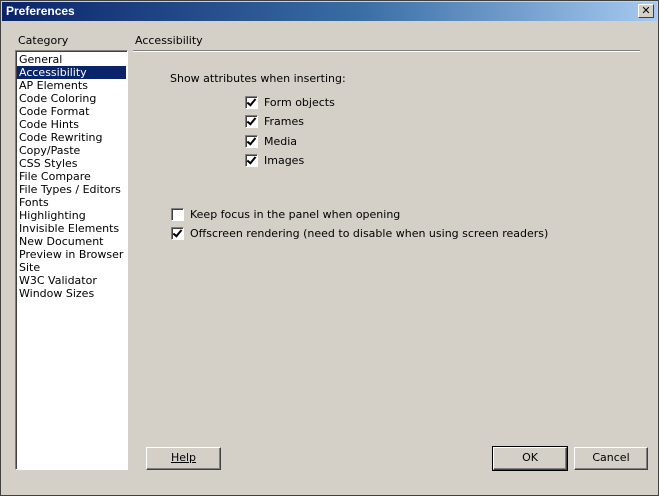 The width and height of the screenshot is (659, 496). I want to click on show-attributes-label: Show attributes when inserting:, so click(258, 78).